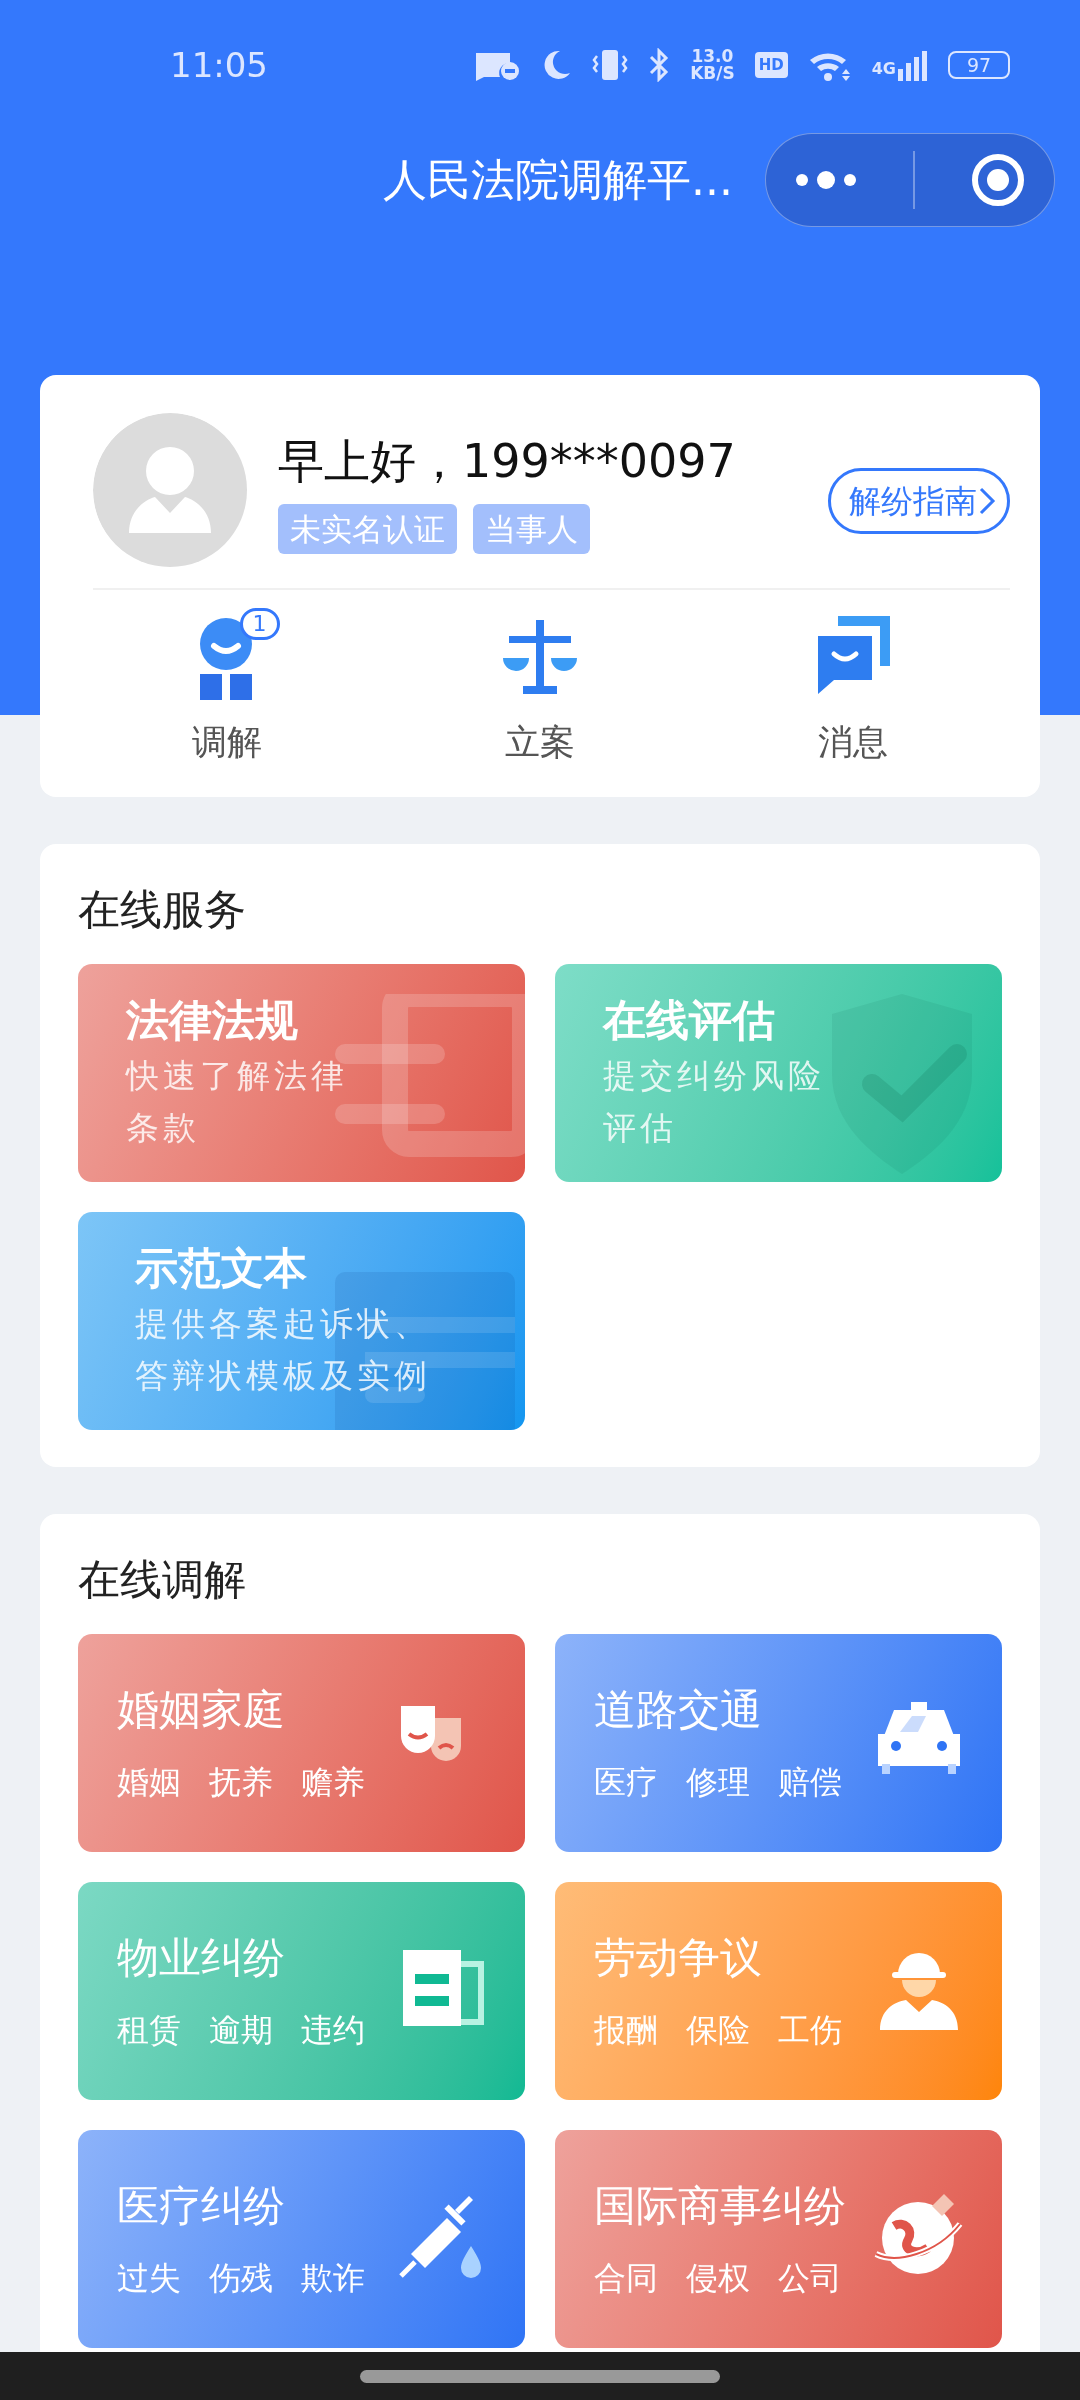  What do you see at coordinates (241, 1781) in the screenshot?
I see `card-tag: 抚养` at bounding box center [241, 1781].